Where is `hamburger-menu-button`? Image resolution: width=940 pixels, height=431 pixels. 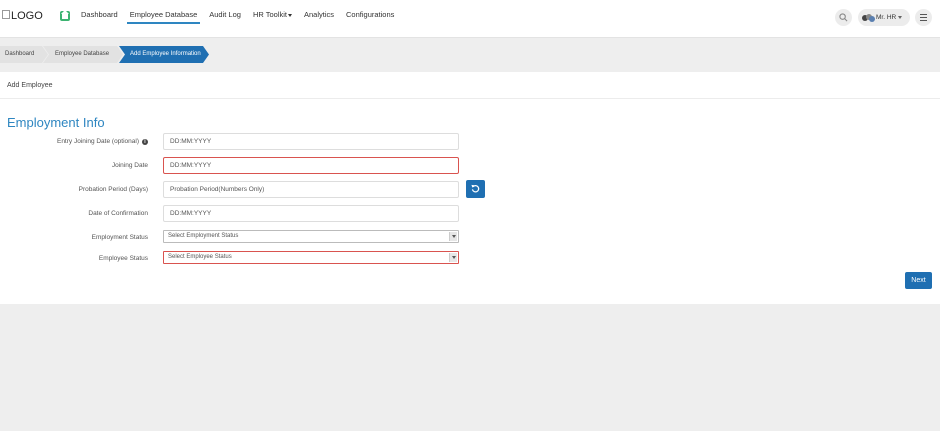 hamburger-menu-button is located at coordinates (923, 17).